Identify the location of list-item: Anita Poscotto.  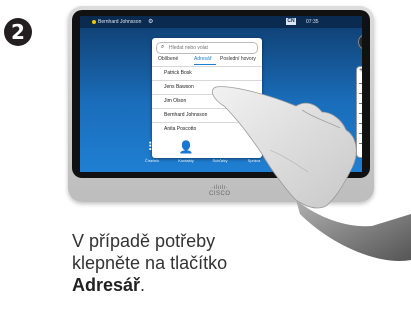
(207, 129).